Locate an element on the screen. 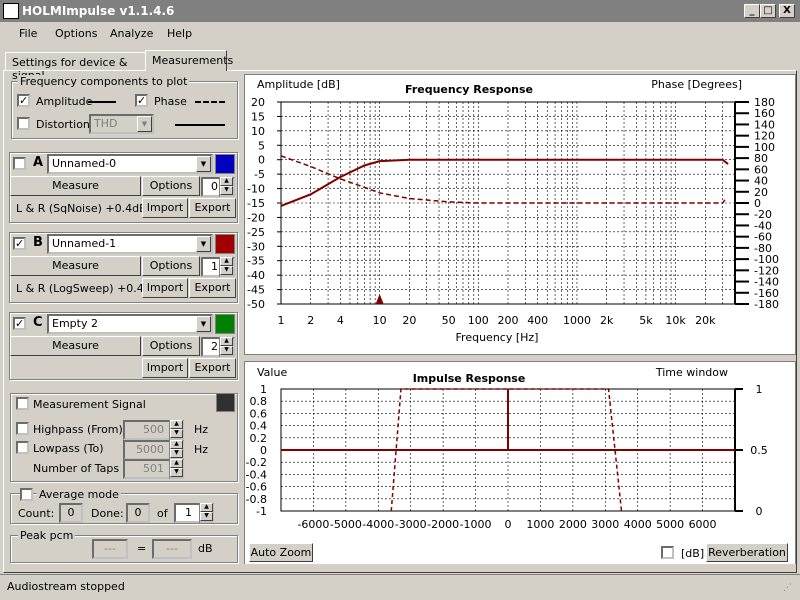  average-label: Average mode is located at coordinates (79, 494).